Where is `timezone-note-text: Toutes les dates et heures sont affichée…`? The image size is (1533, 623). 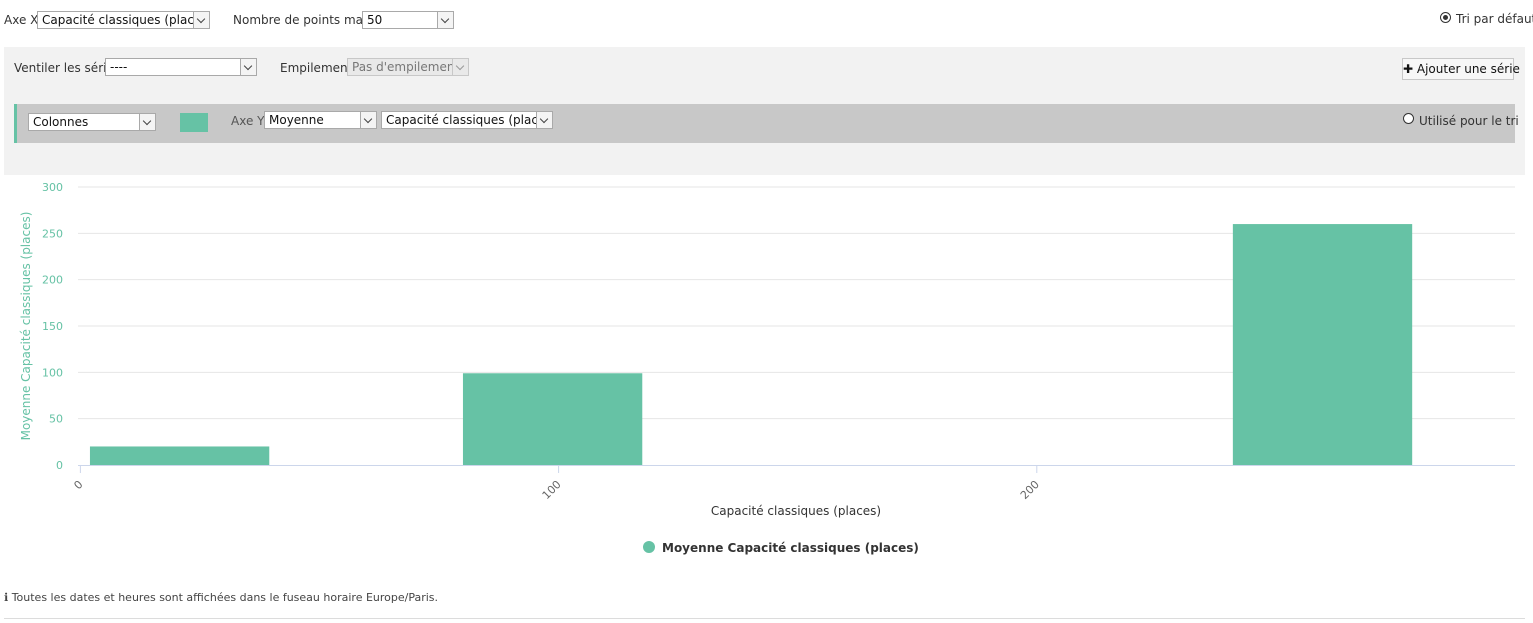 timezone-note-text: Toutes les dates et heures sont affichée… is located at coordinates (225, 597).